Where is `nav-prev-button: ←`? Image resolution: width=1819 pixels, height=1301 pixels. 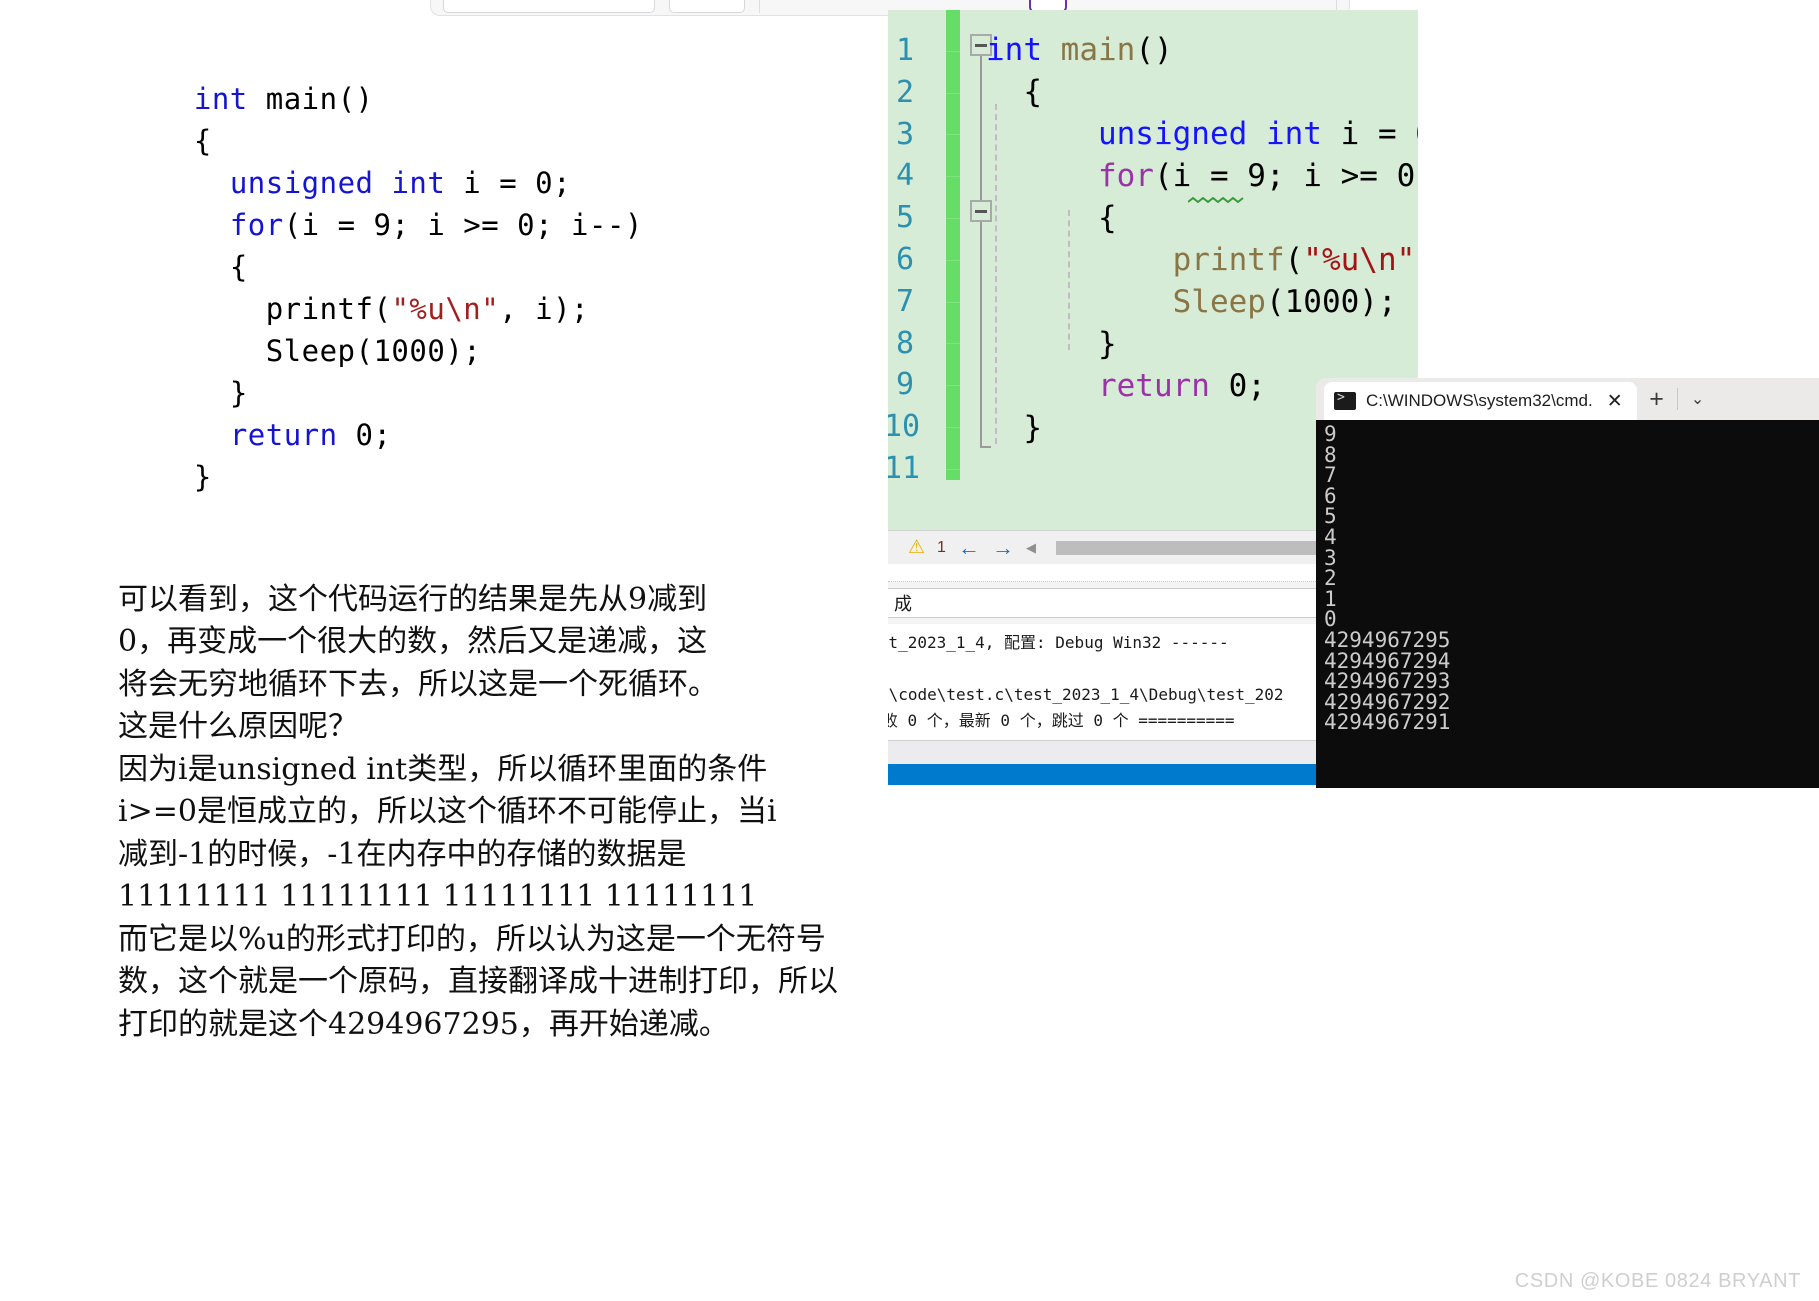 nav-prev-button: ← is located at coordinates (969, 547).